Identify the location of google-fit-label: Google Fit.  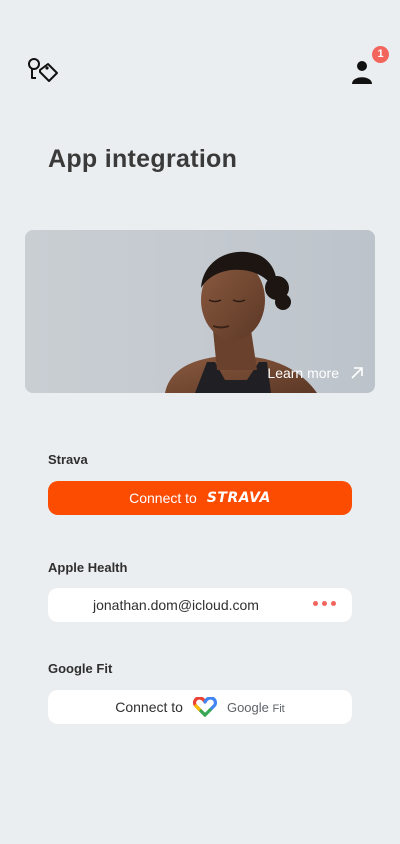
(80, 668).